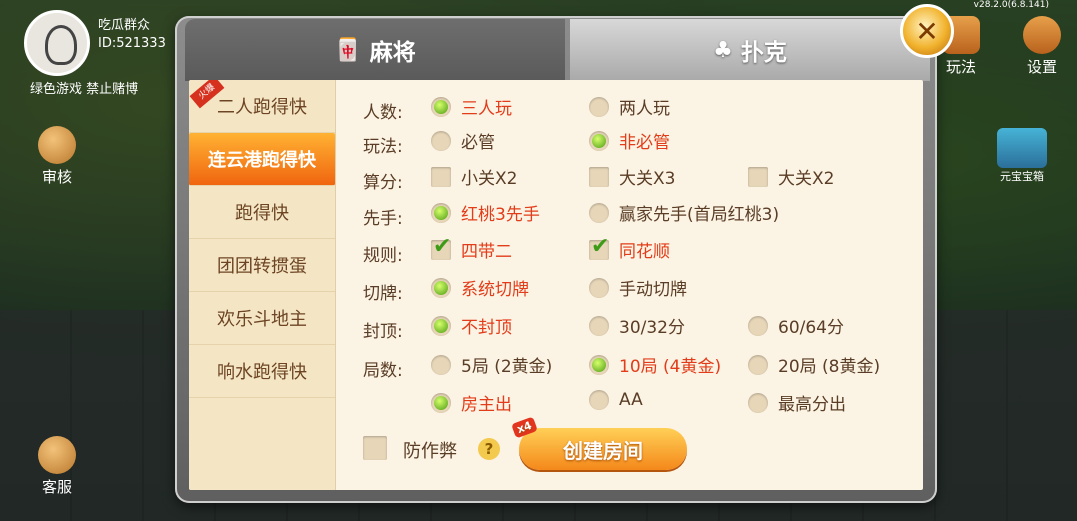 This screenshot has height=521, width=1077. What do you see at coordinates (471, 402) in the screenshot?
I see `option-host-pays: 房主出` at bounding box center [471, 402].